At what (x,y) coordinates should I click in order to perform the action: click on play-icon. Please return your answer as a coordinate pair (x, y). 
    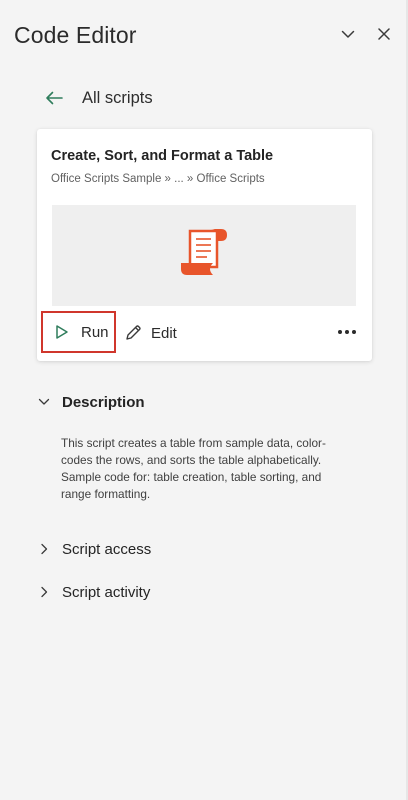
    Looking at the image, I should click on (62, 332).